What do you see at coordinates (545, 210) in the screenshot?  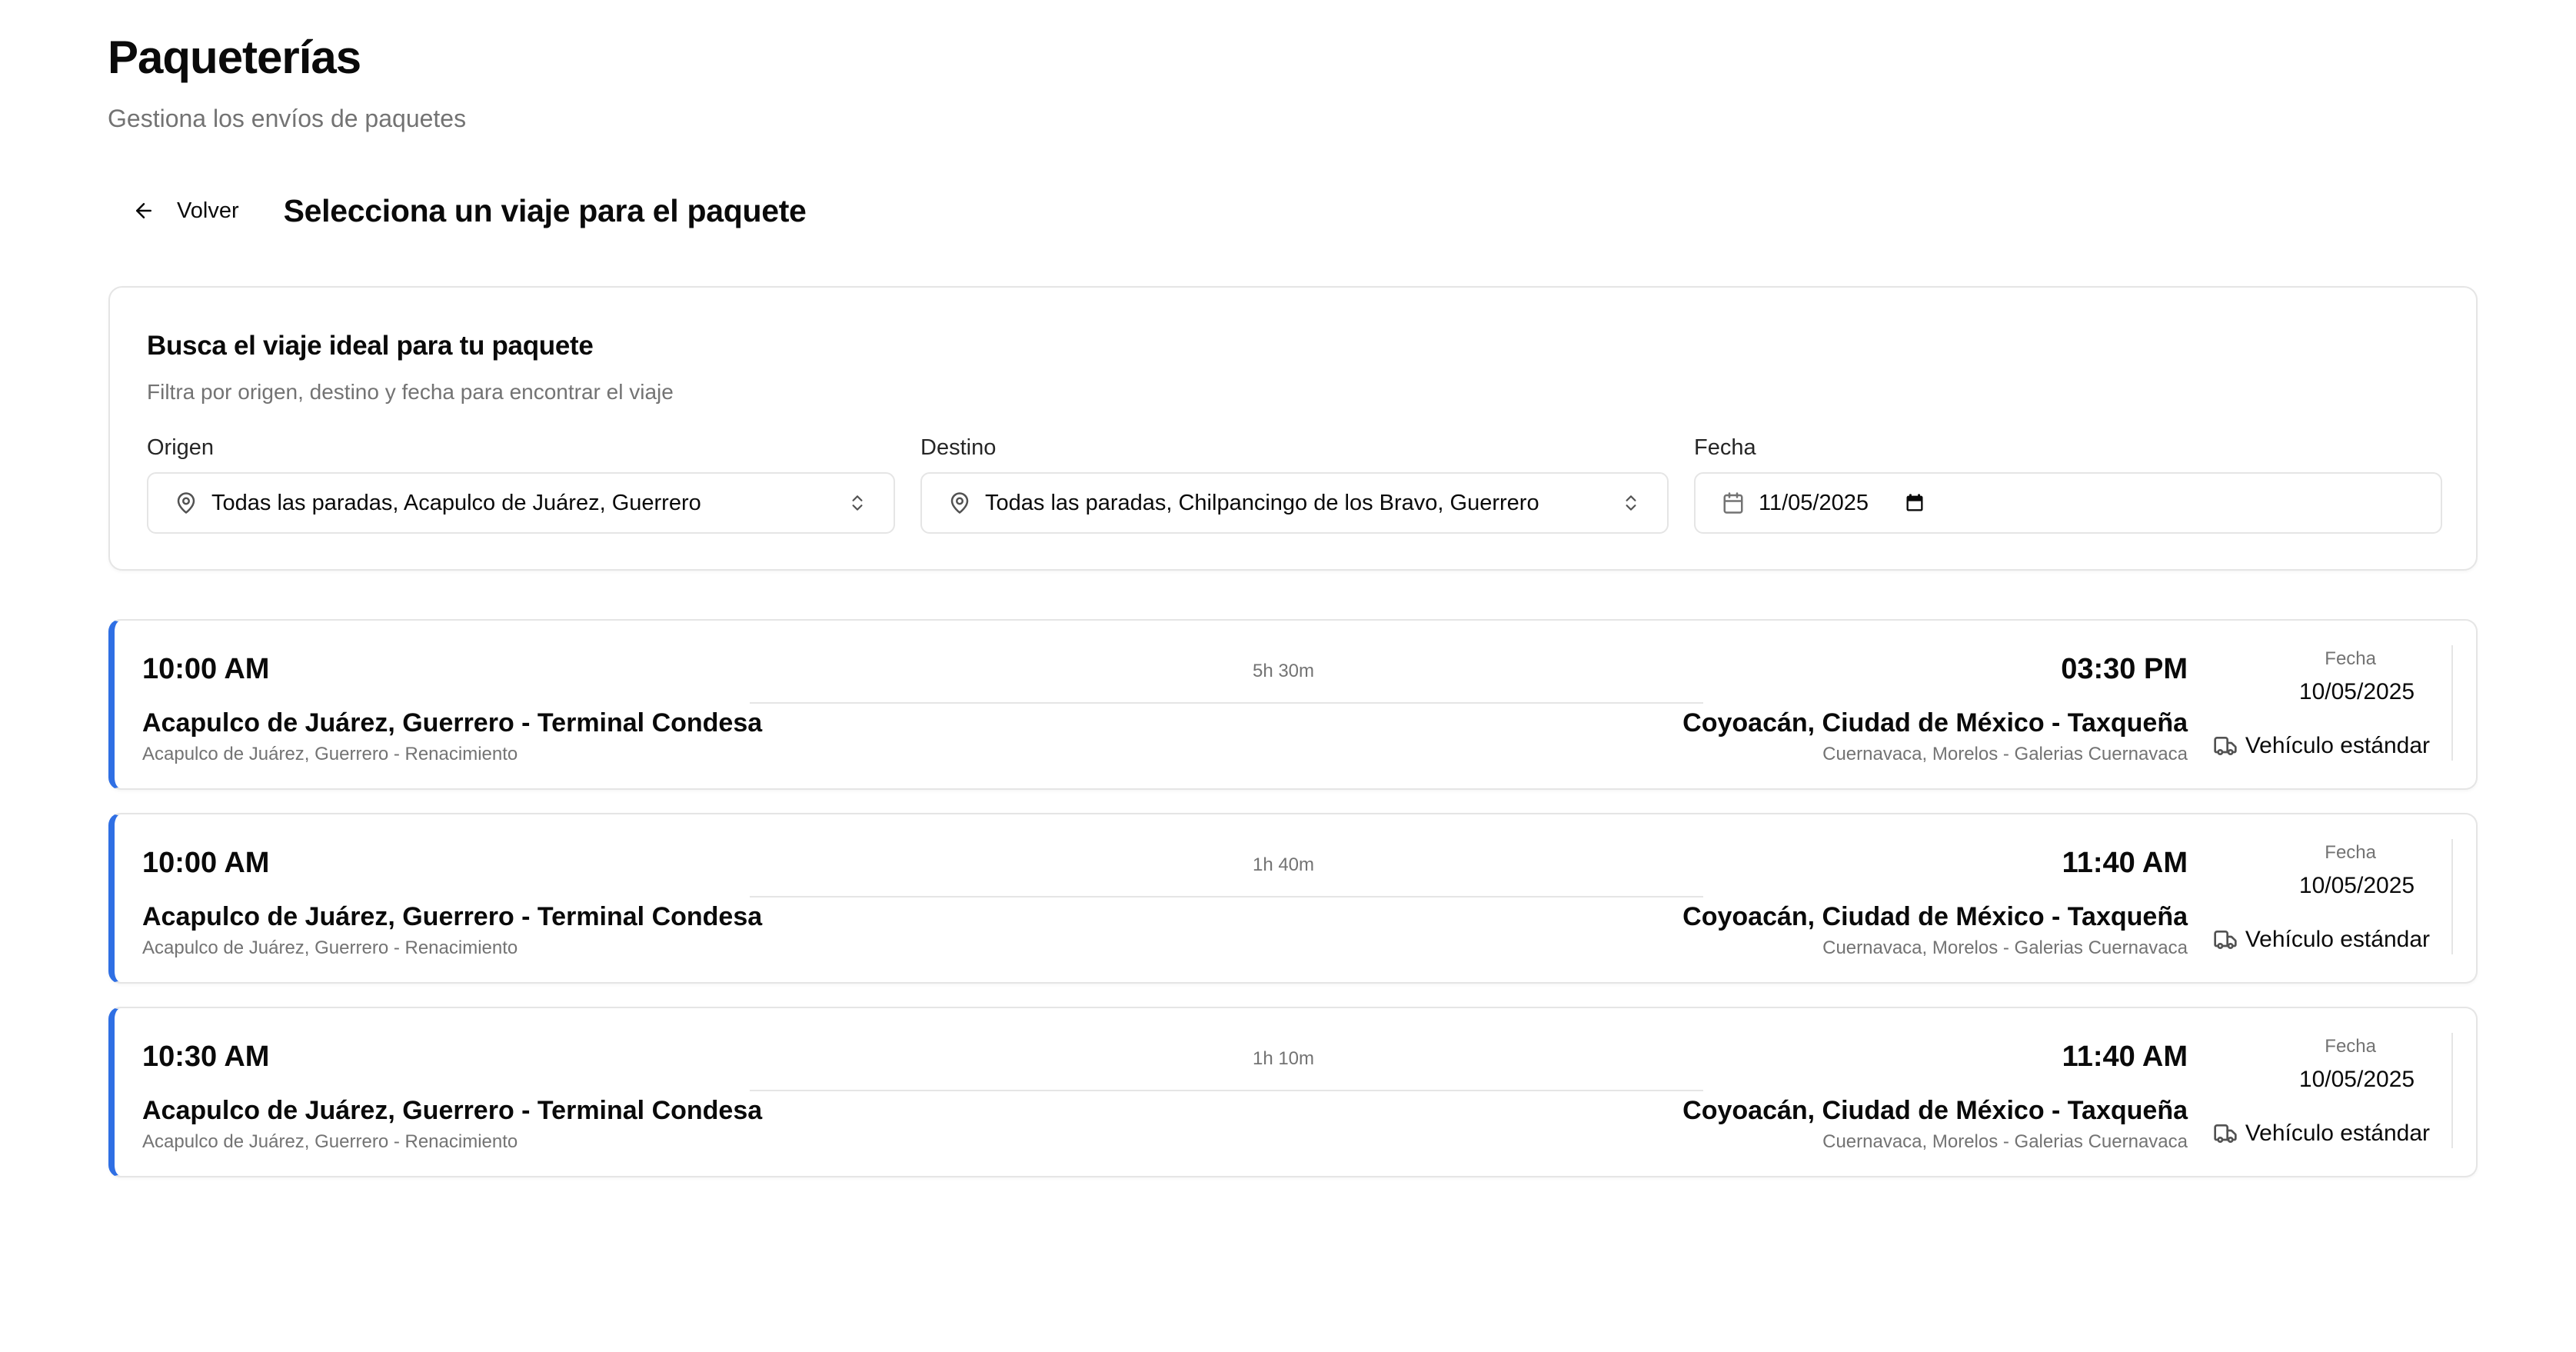 I see `section-title: Selecciona un viaje para el paquete` at bounding box center [545, 210].